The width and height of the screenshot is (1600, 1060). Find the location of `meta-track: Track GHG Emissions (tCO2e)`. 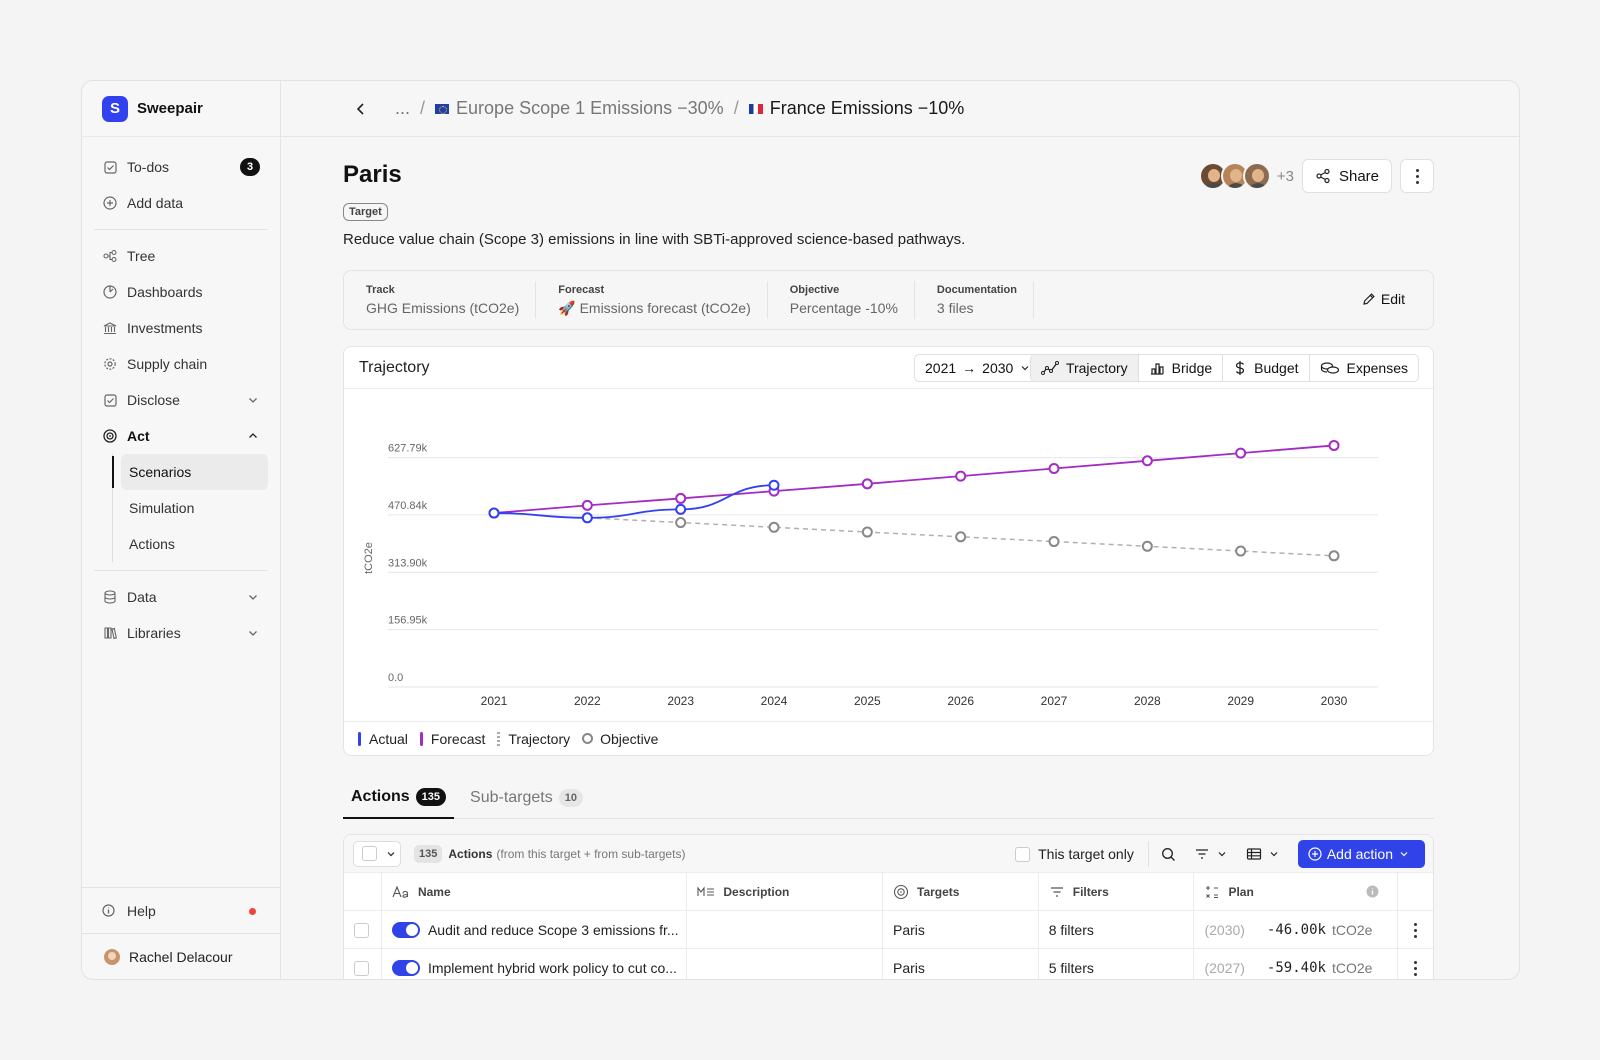

meta-track: Track GHG Emissions (tCO2e) is located at coordinates (440, 300).